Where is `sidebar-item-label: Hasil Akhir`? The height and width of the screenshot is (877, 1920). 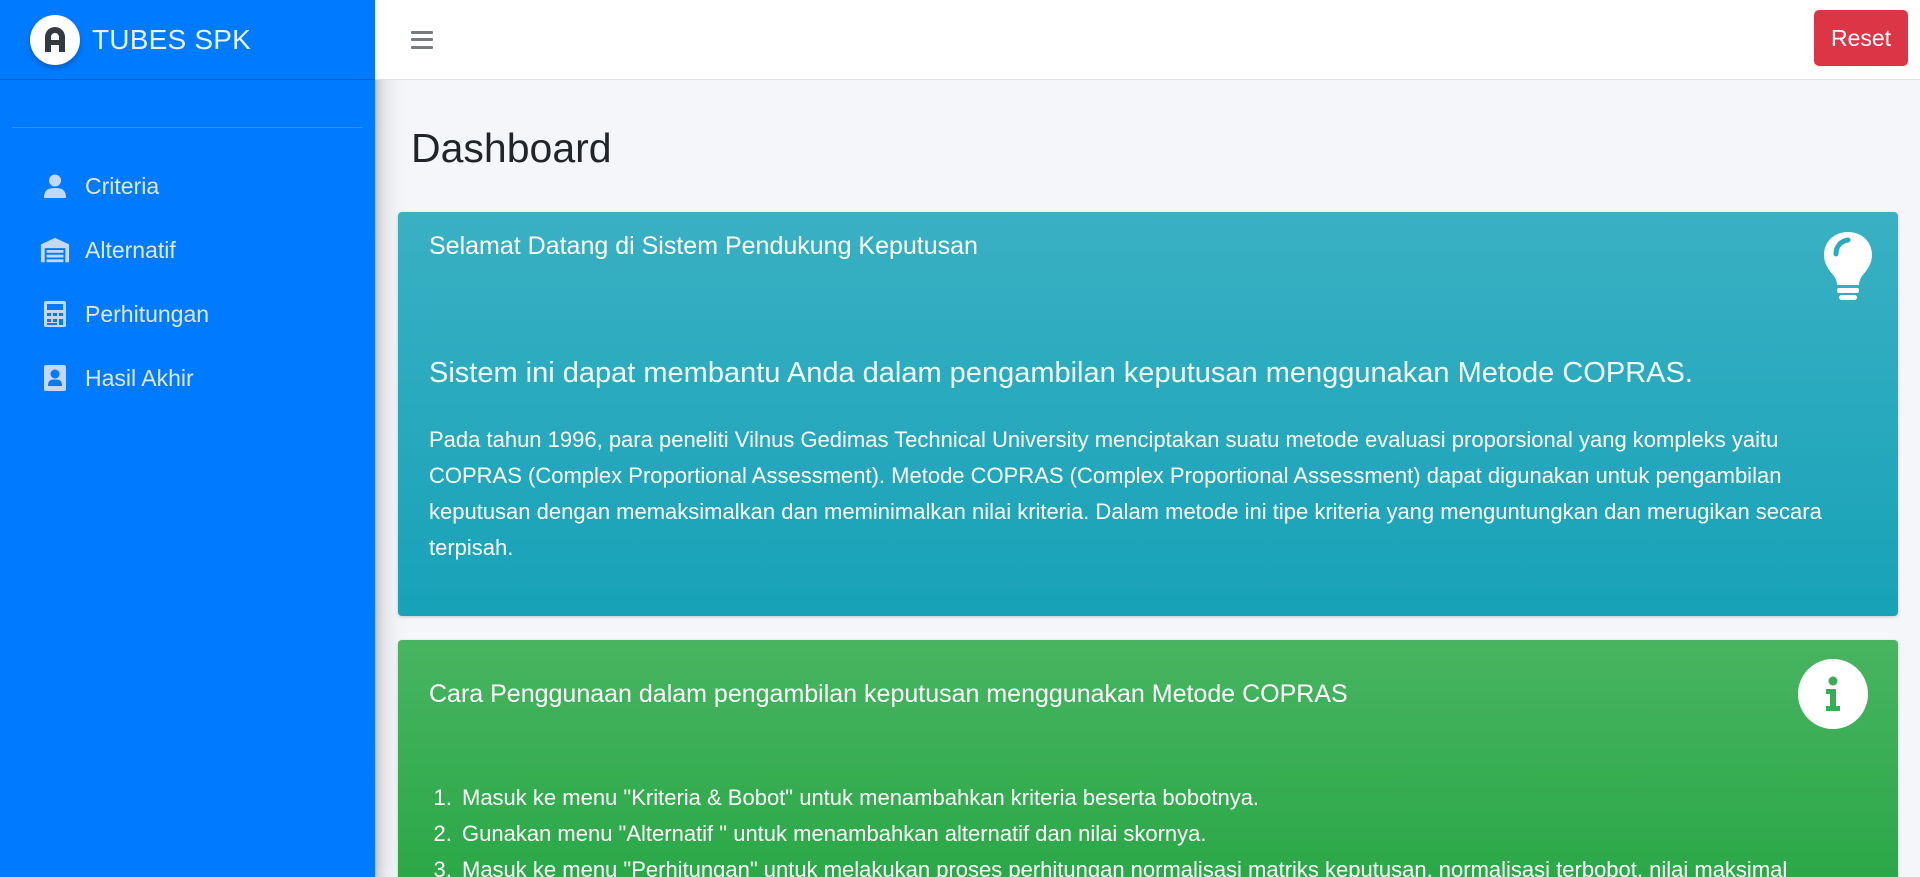
sidebar-item-label: Hasil Akhir is located at coordinates (139, 377).